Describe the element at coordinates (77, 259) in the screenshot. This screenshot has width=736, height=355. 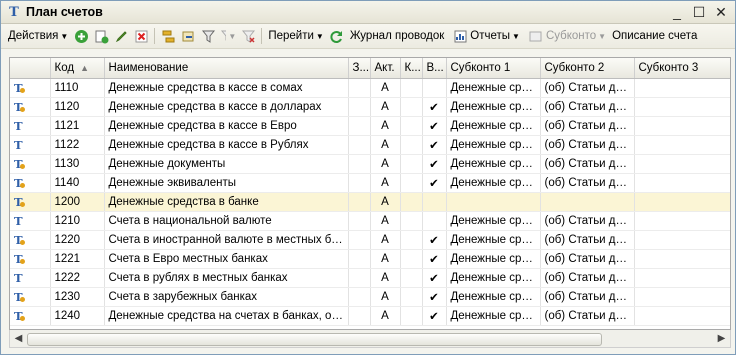
I see `cell-code: 1221` at that location.